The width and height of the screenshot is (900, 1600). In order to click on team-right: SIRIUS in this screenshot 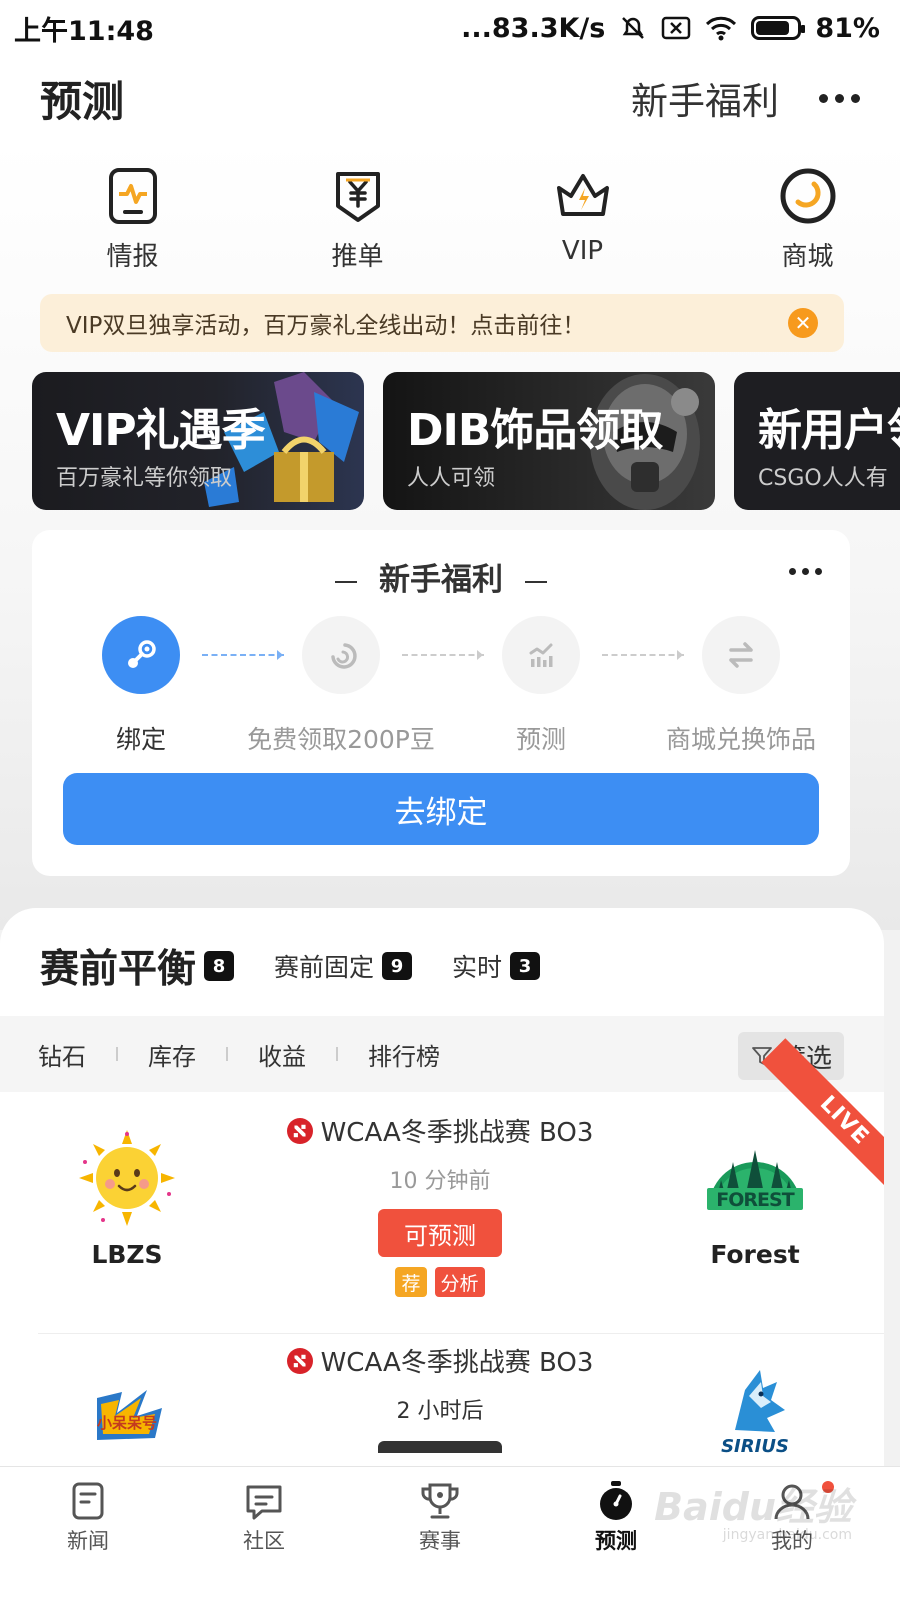, I will do `click(755, 1412)`.